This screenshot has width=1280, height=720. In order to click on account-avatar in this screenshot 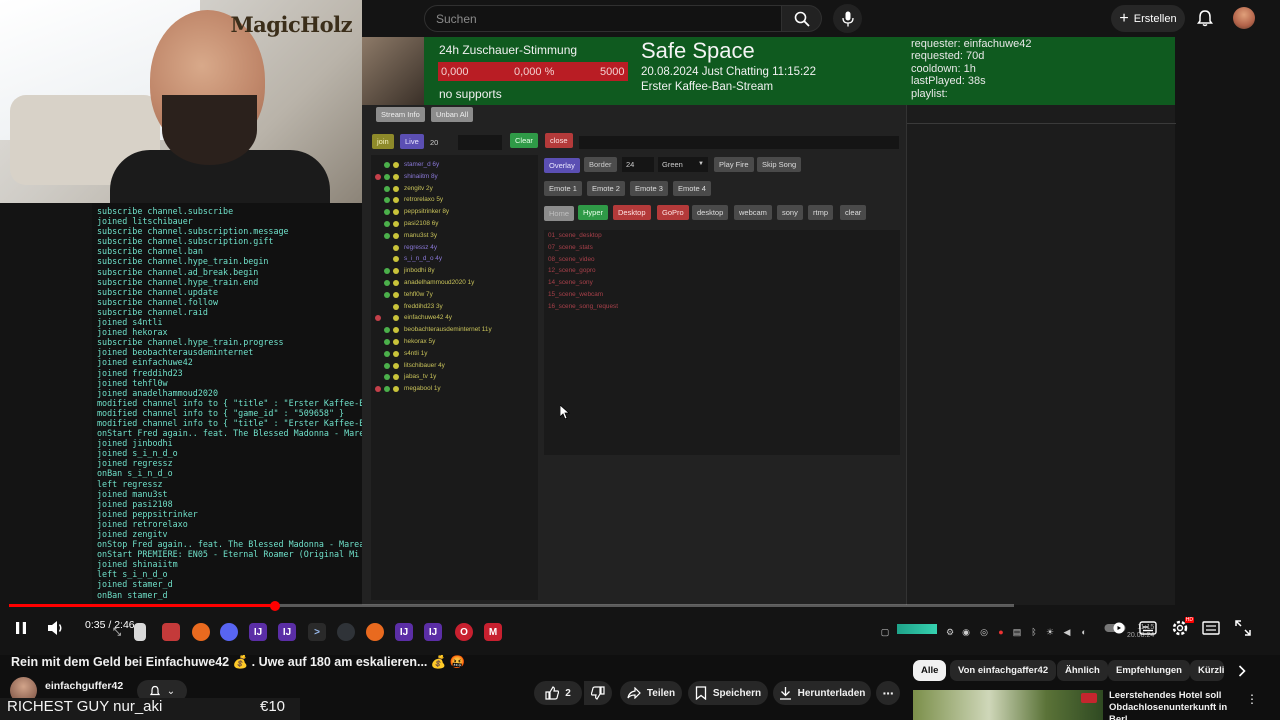, I will do `click(1244, 18)`.